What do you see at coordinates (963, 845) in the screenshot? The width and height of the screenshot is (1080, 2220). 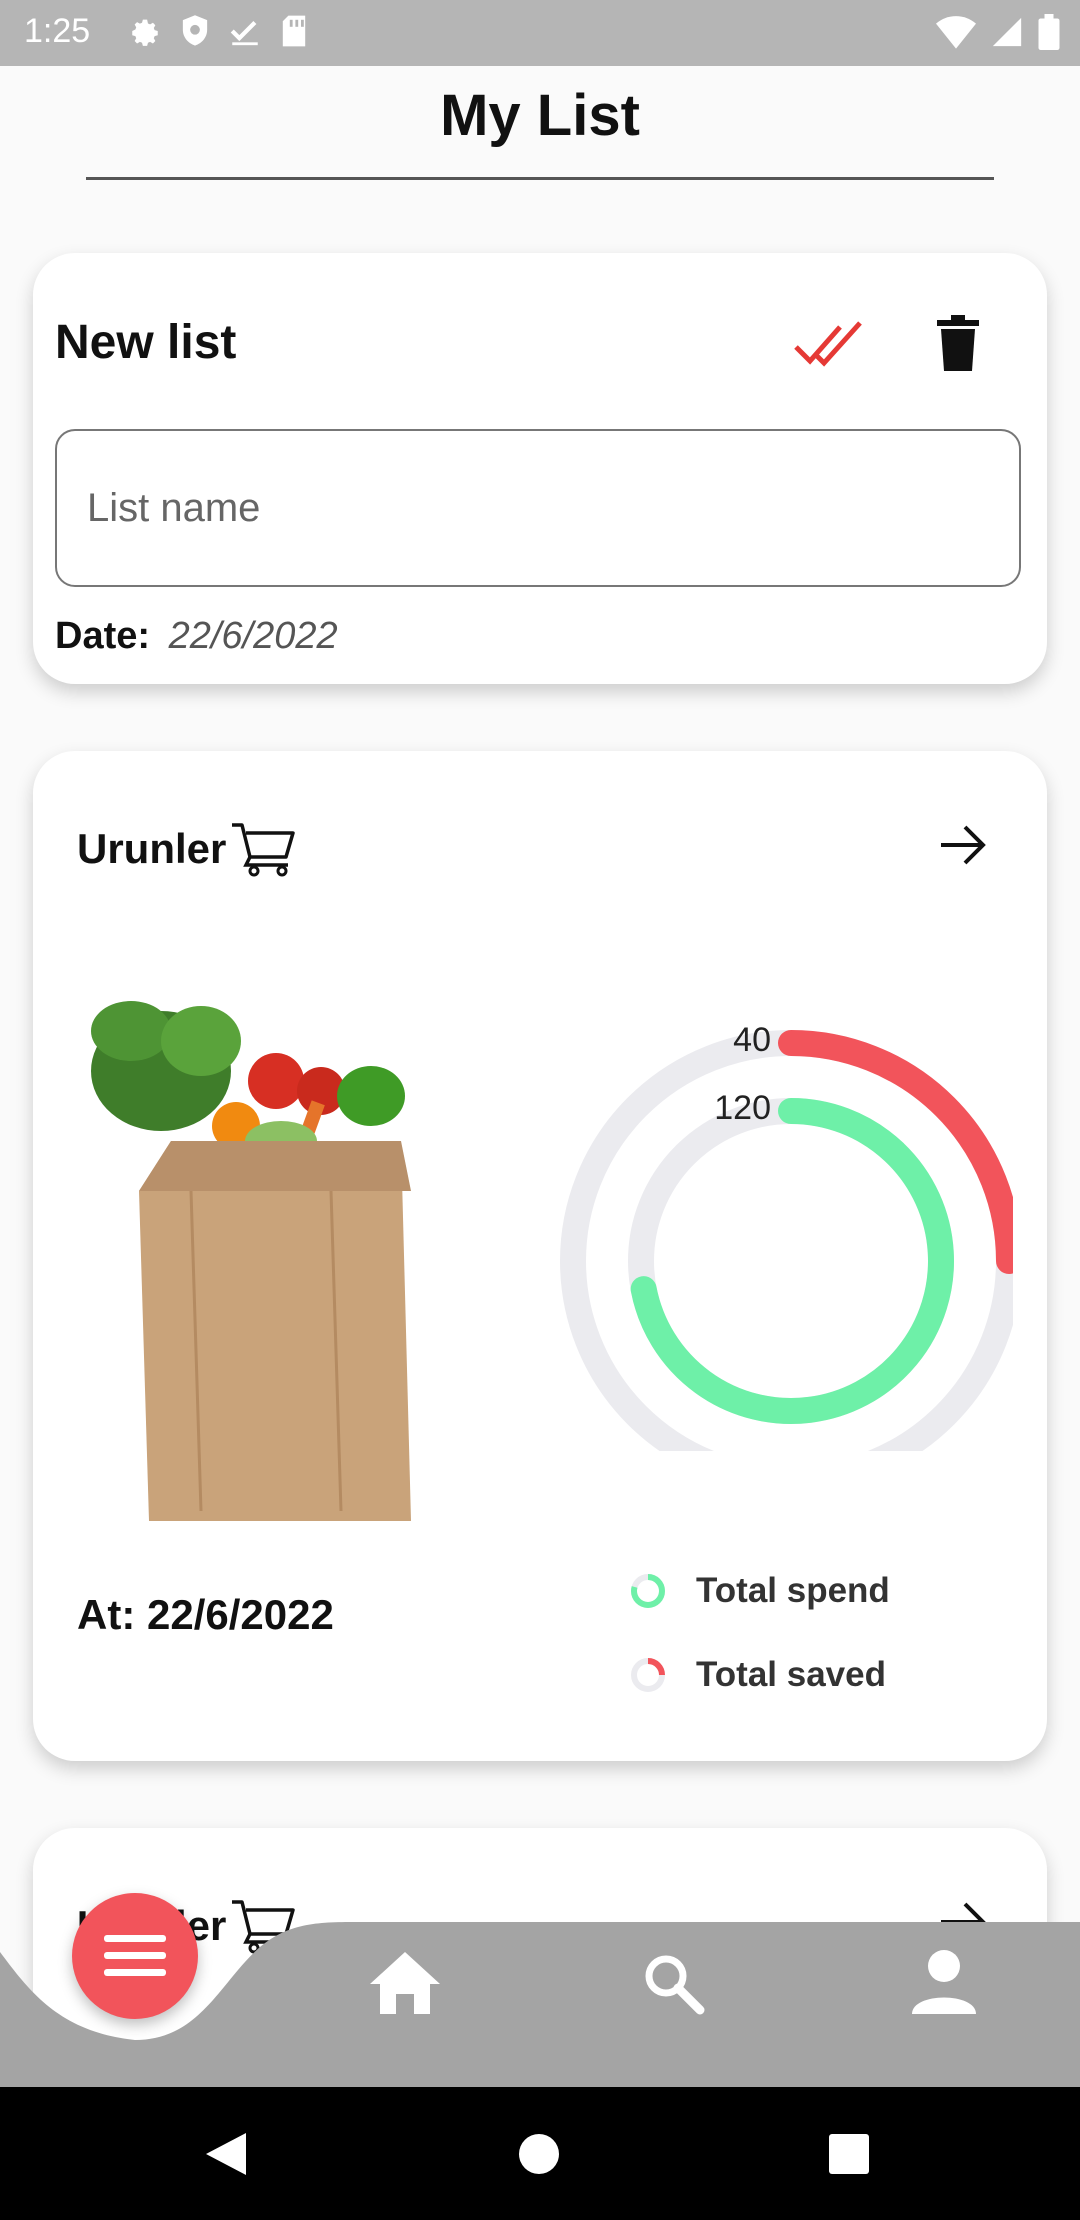 I see `arrow-right-icon` at bounding box center [963, 845].